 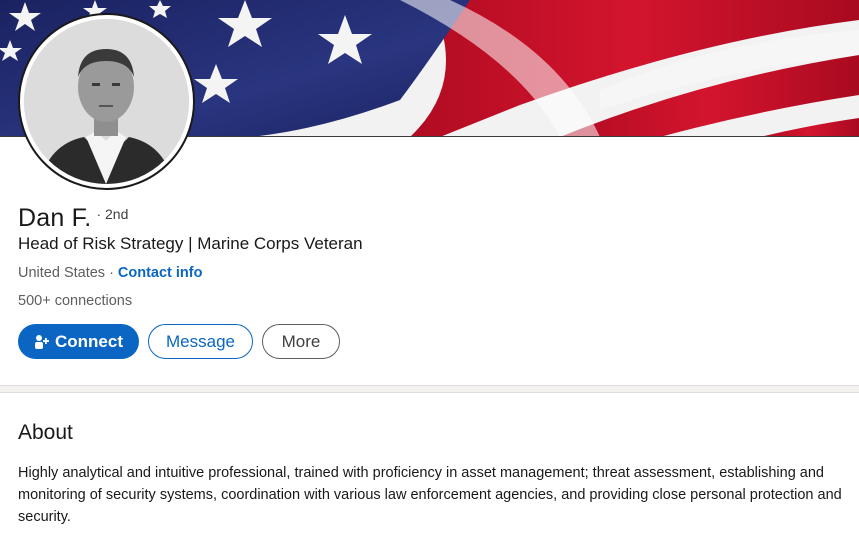 I want to click on location-row: United States · Contact info, so click(x=110, y=273).